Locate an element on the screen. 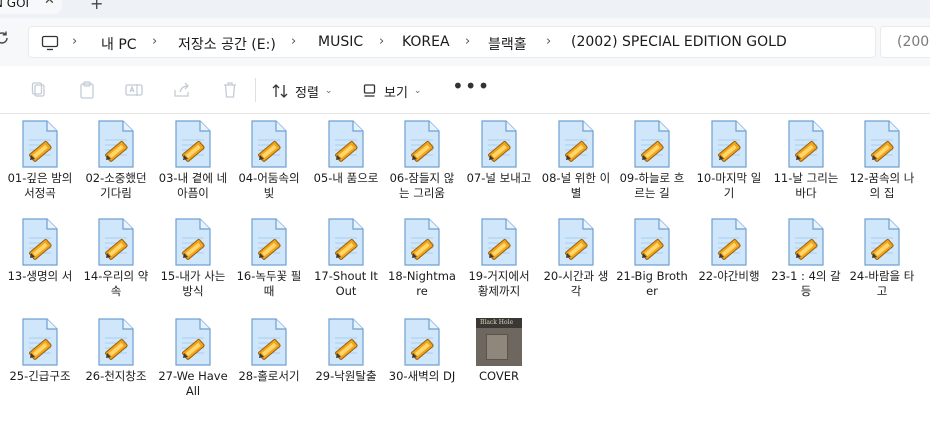 The width and height of the screenshot is (930, 446). audio-file-item: 24-바람을 타고 is located at coordinates (882, 258).